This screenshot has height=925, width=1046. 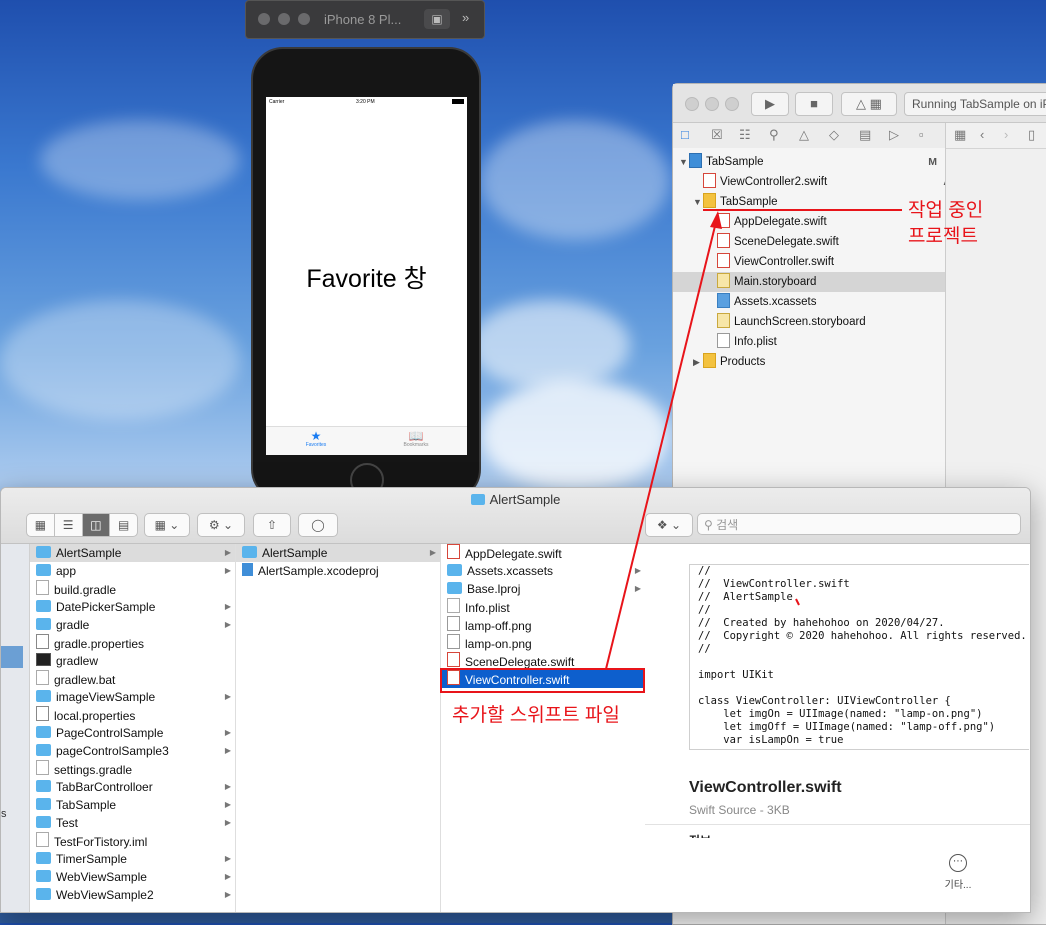 I want to click on arrow-line, so click(x=661, y=445).